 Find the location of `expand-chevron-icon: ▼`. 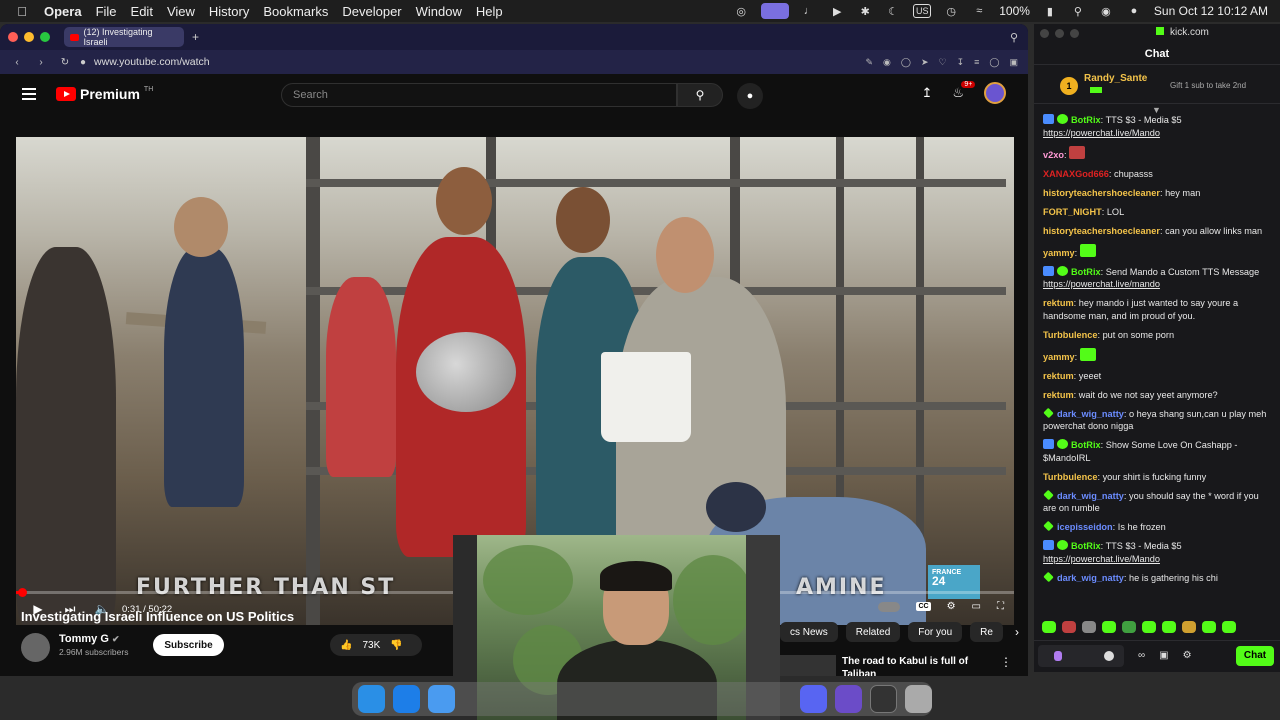

expand-chevron-icon: ▼ is located at coordinates (1156, 110).